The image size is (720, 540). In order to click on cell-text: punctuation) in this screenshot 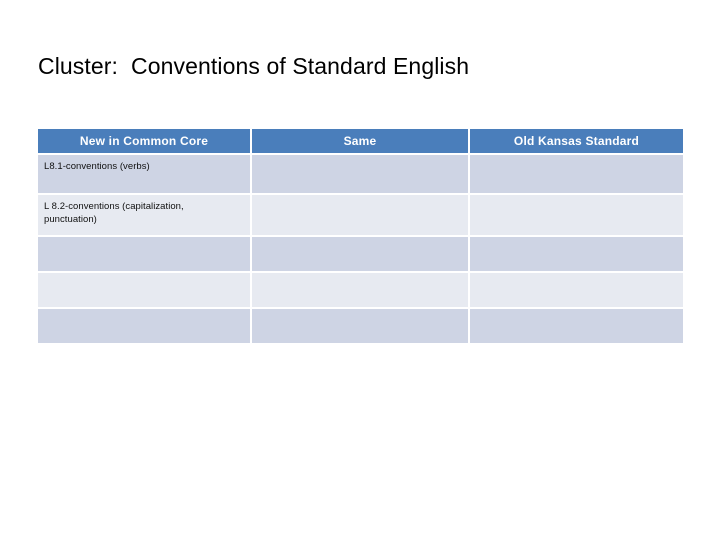, I will do `click(70, 219)`.